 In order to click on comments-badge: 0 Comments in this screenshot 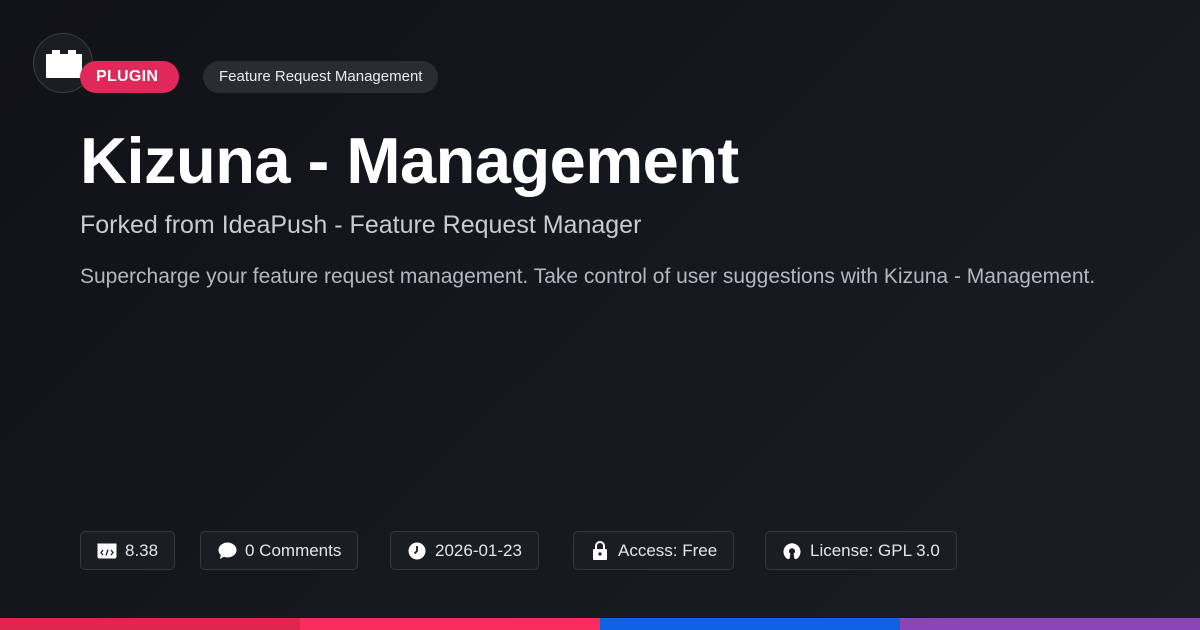, I will do `click(279, 550)`.